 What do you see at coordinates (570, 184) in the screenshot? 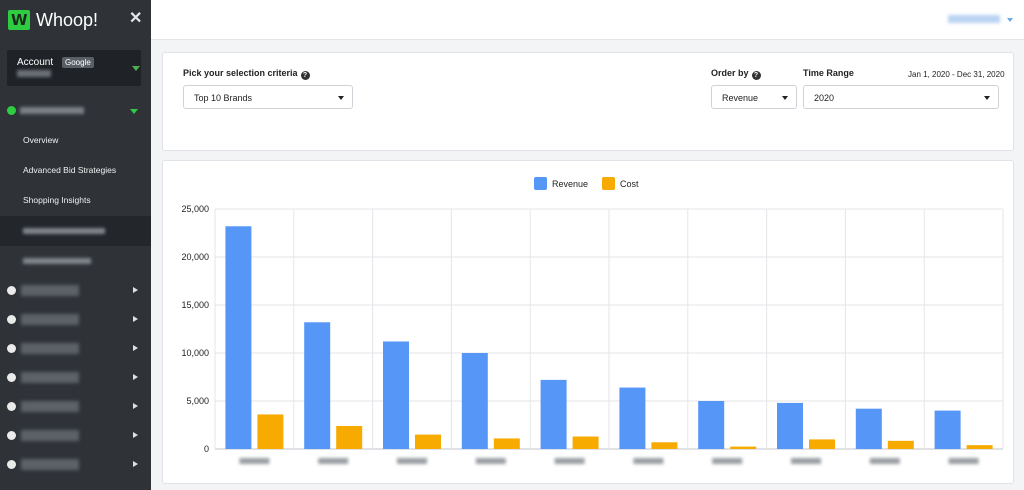
I see `legend-label-revenue: Revenue` at bounding box center [570, 184].